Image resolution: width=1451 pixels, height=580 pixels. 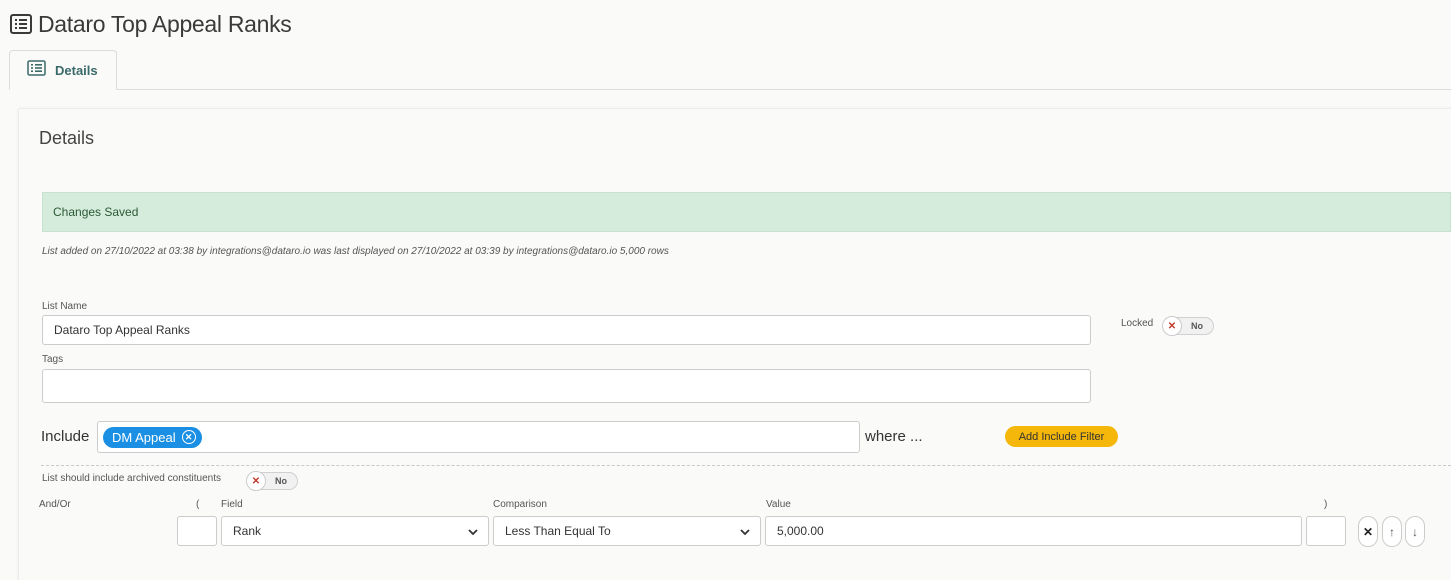 What do you see at coordinates (165, 23) in the screenshot?
I see `page-title-text: Dataro Top Appeal Ranks` at bounding box center [165, 23].